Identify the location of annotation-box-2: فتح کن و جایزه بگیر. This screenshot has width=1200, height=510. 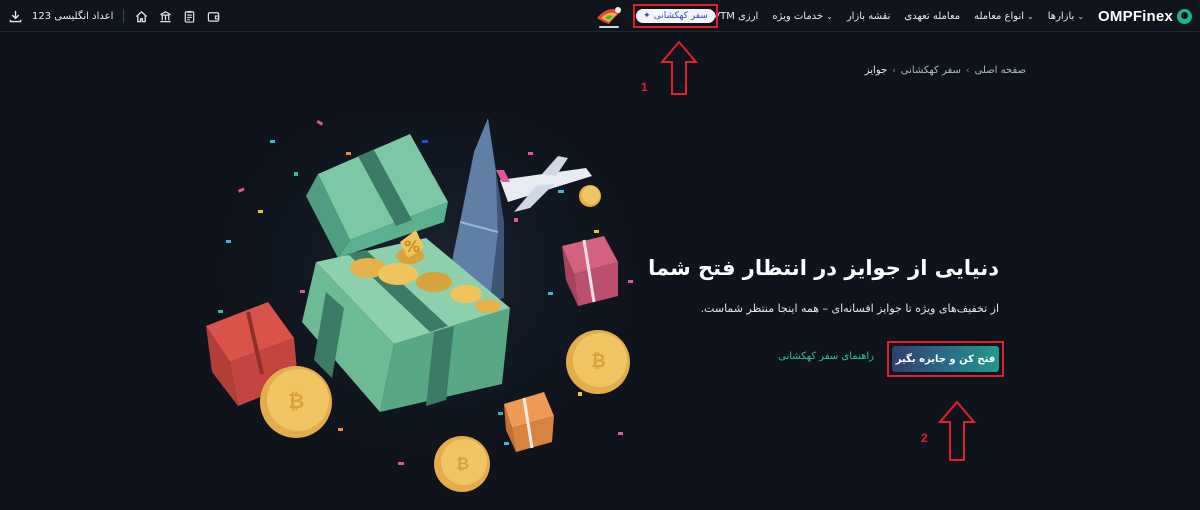
(945, 359).